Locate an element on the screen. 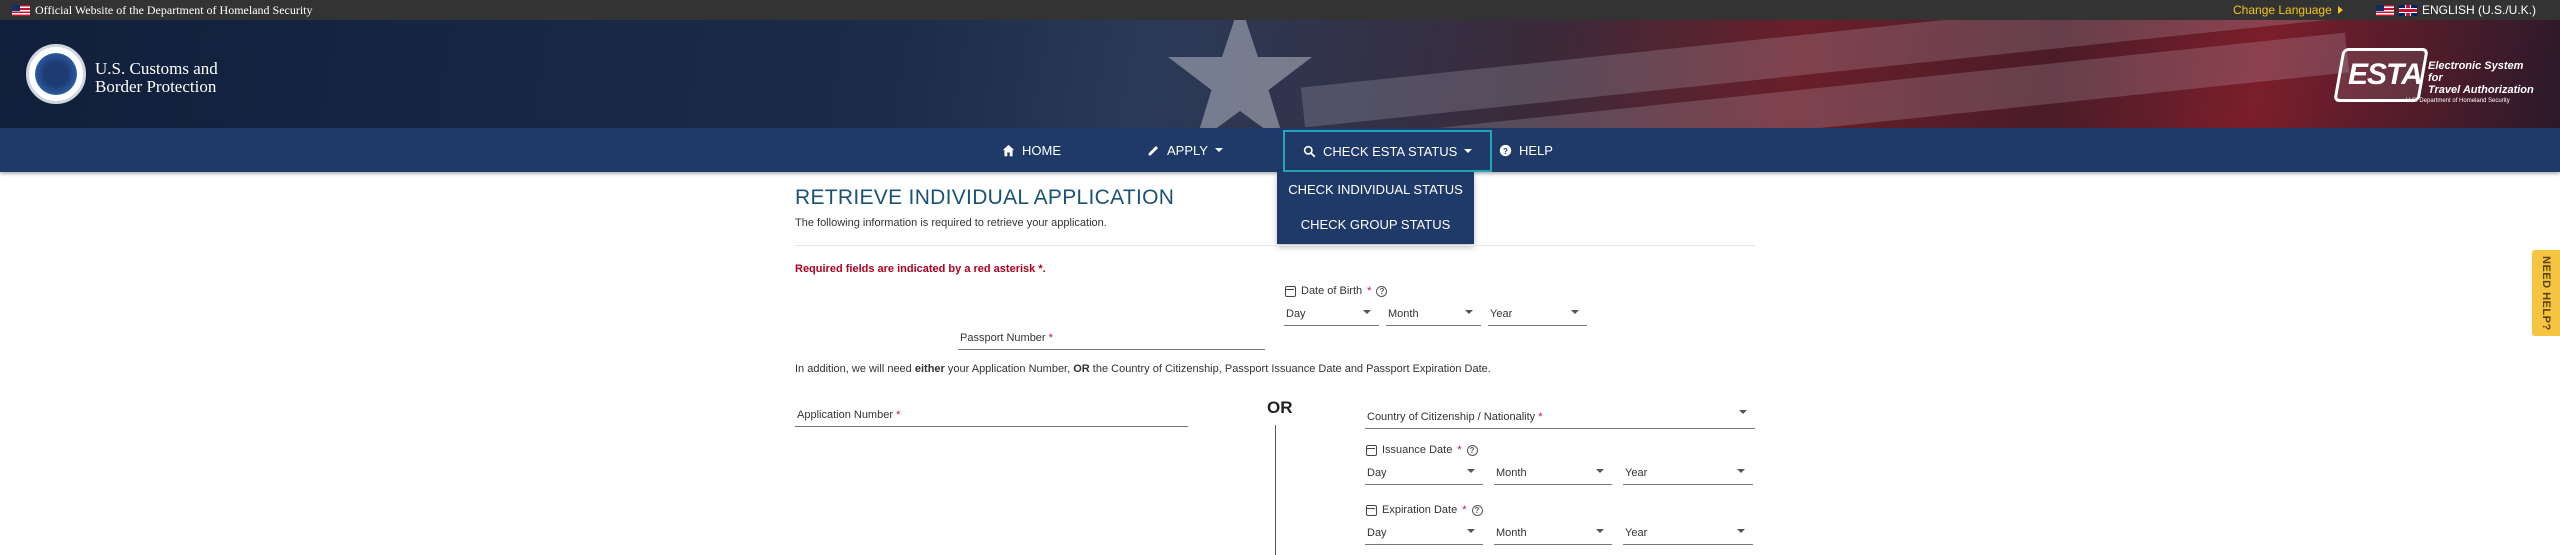  application-number-label-text: Application Number is located at coordinates (847, 415).